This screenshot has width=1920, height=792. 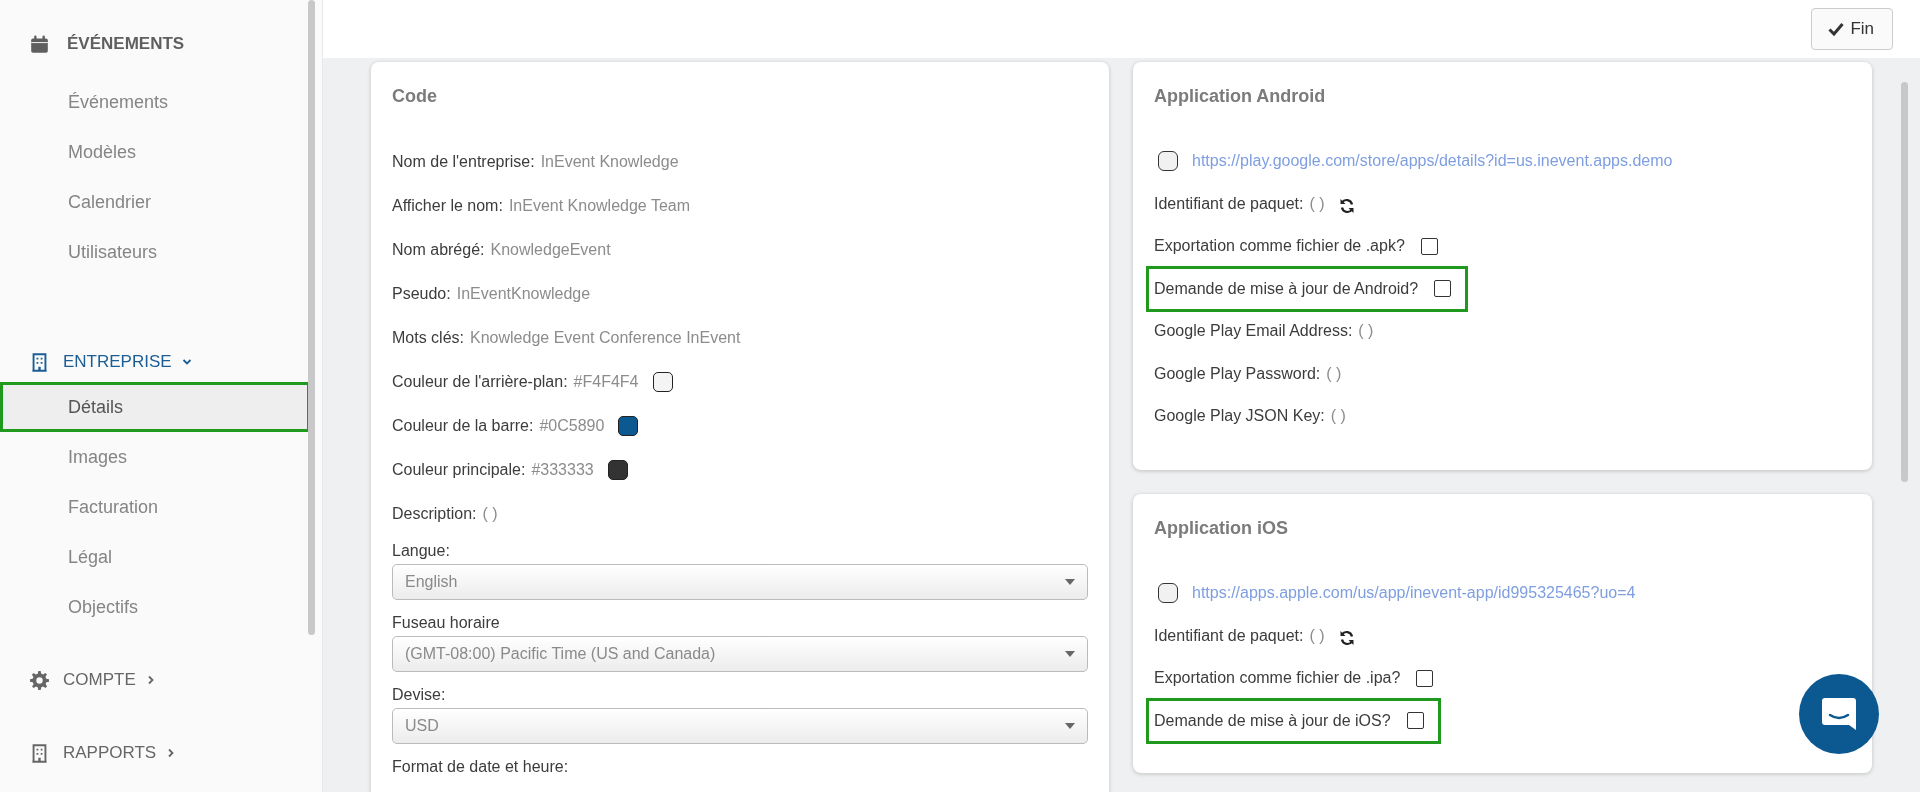 I want to click on sidebar-item: Calendrier, so click(x=155, y=202).